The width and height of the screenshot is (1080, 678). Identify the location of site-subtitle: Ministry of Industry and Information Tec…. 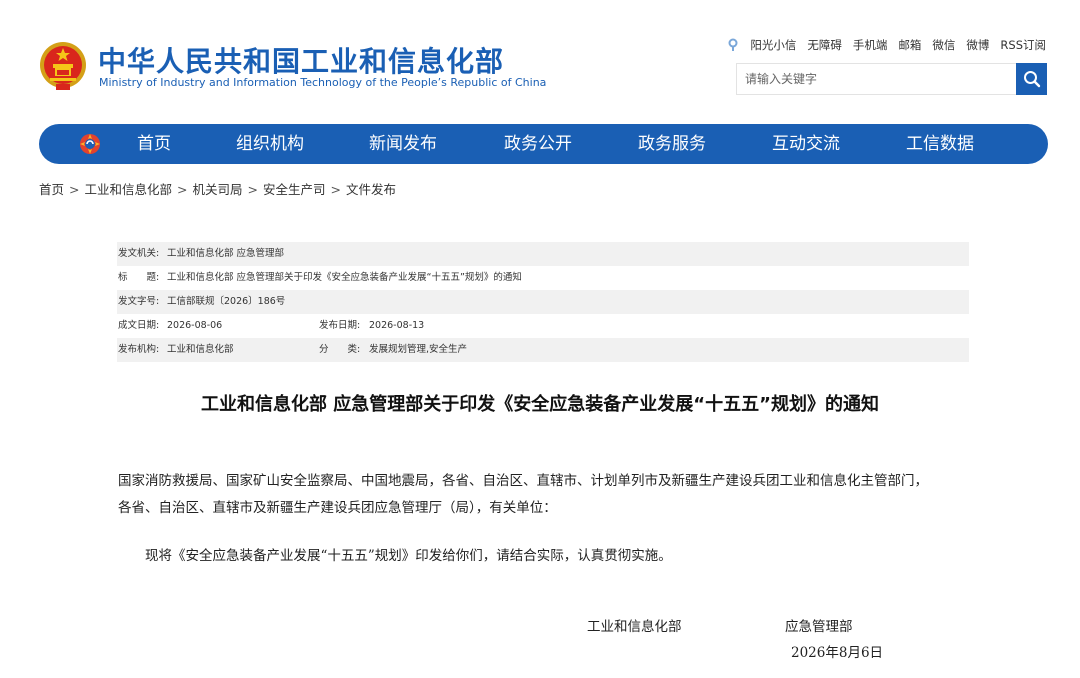
(323, 82).